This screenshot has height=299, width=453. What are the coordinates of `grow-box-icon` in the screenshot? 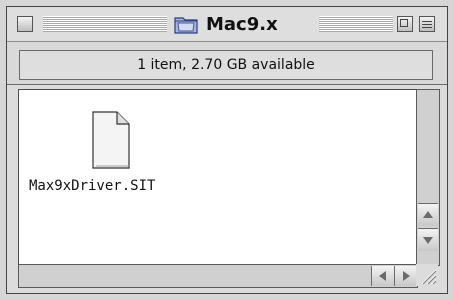 It's located at (429, 277).